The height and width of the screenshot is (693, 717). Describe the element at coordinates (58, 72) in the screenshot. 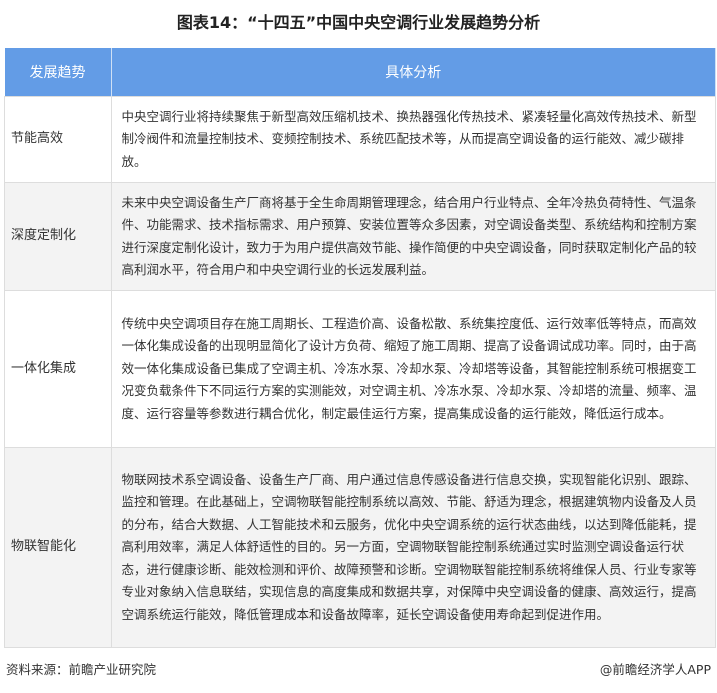

I see `header-trend: 发展趋势` at that location.